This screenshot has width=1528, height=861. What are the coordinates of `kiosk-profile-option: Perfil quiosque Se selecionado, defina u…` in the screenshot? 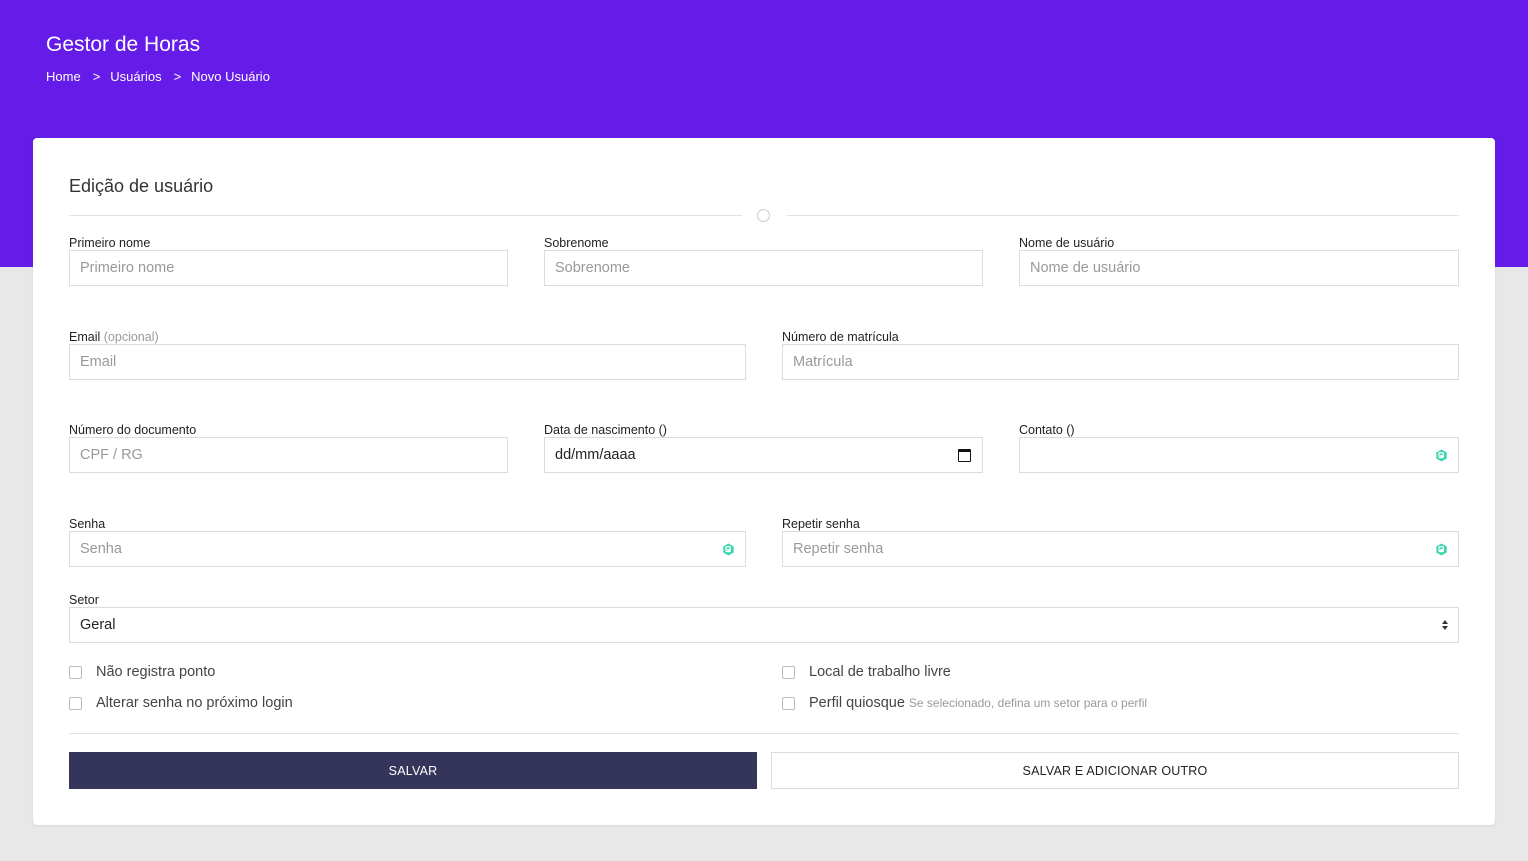 It's located at (964, 703).